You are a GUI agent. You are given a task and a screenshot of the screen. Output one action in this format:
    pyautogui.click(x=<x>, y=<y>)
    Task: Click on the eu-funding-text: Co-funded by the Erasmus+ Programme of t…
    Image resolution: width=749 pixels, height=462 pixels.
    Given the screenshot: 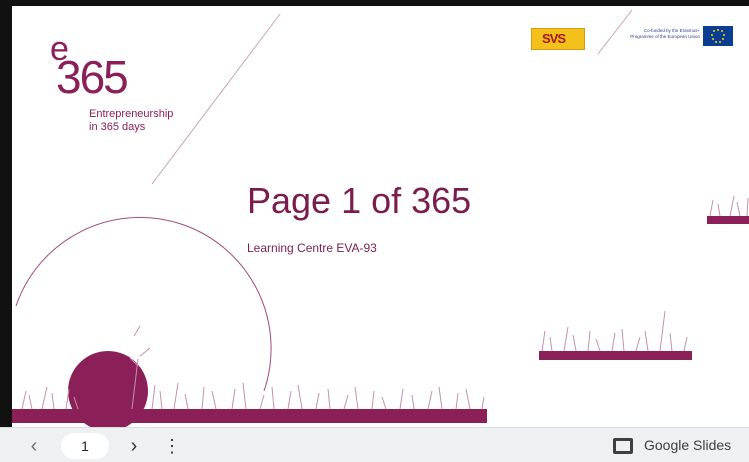 What is the action you would take?
    pyautogui.click(x=665, y=33)
    